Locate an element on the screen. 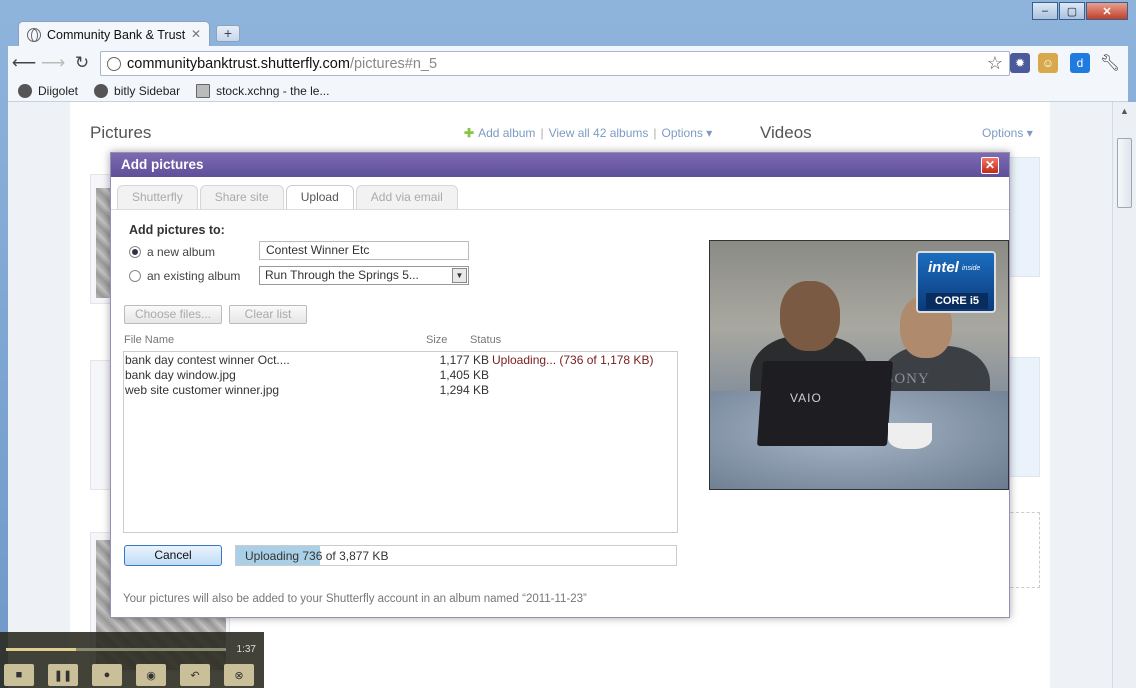 This screenshot has height=688, width=1136. globe-icon is located at coordinates (34, 34).